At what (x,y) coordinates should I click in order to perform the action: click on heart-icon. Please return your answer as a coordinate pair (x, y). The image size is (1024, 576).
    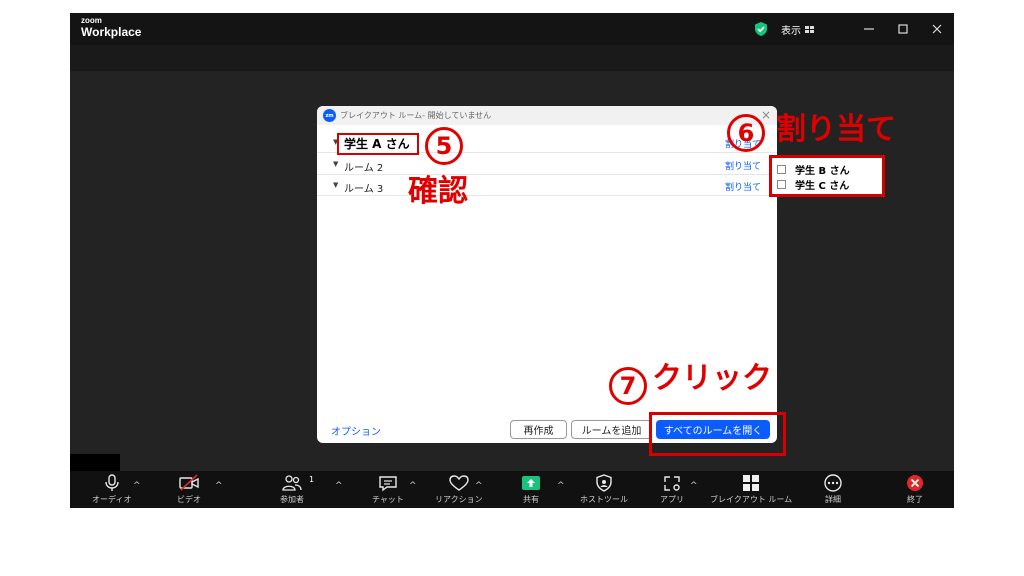
    Looking at the image, I should click on (459, 483).